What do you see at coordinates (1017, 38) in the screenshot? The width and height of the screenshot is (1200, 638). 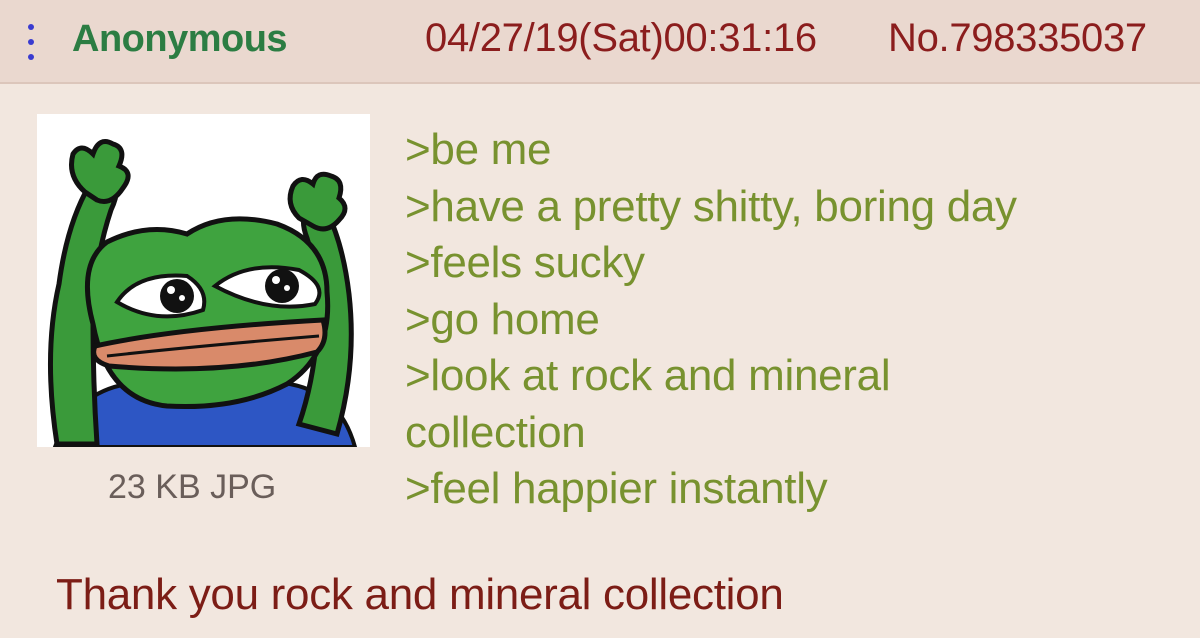 I see `post-number-link: No.798335037` at bounding box center [1017, 38].